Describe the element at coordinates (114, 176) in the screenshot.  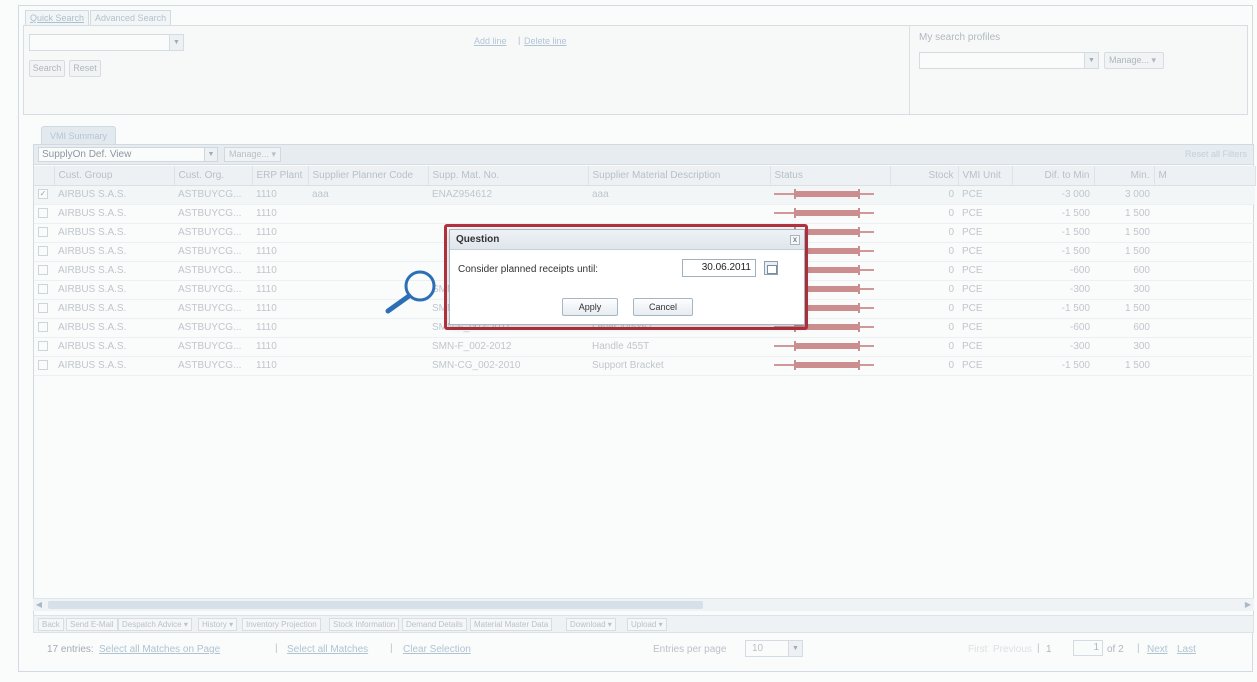
I see `column-header: Cust. Group` at that location.